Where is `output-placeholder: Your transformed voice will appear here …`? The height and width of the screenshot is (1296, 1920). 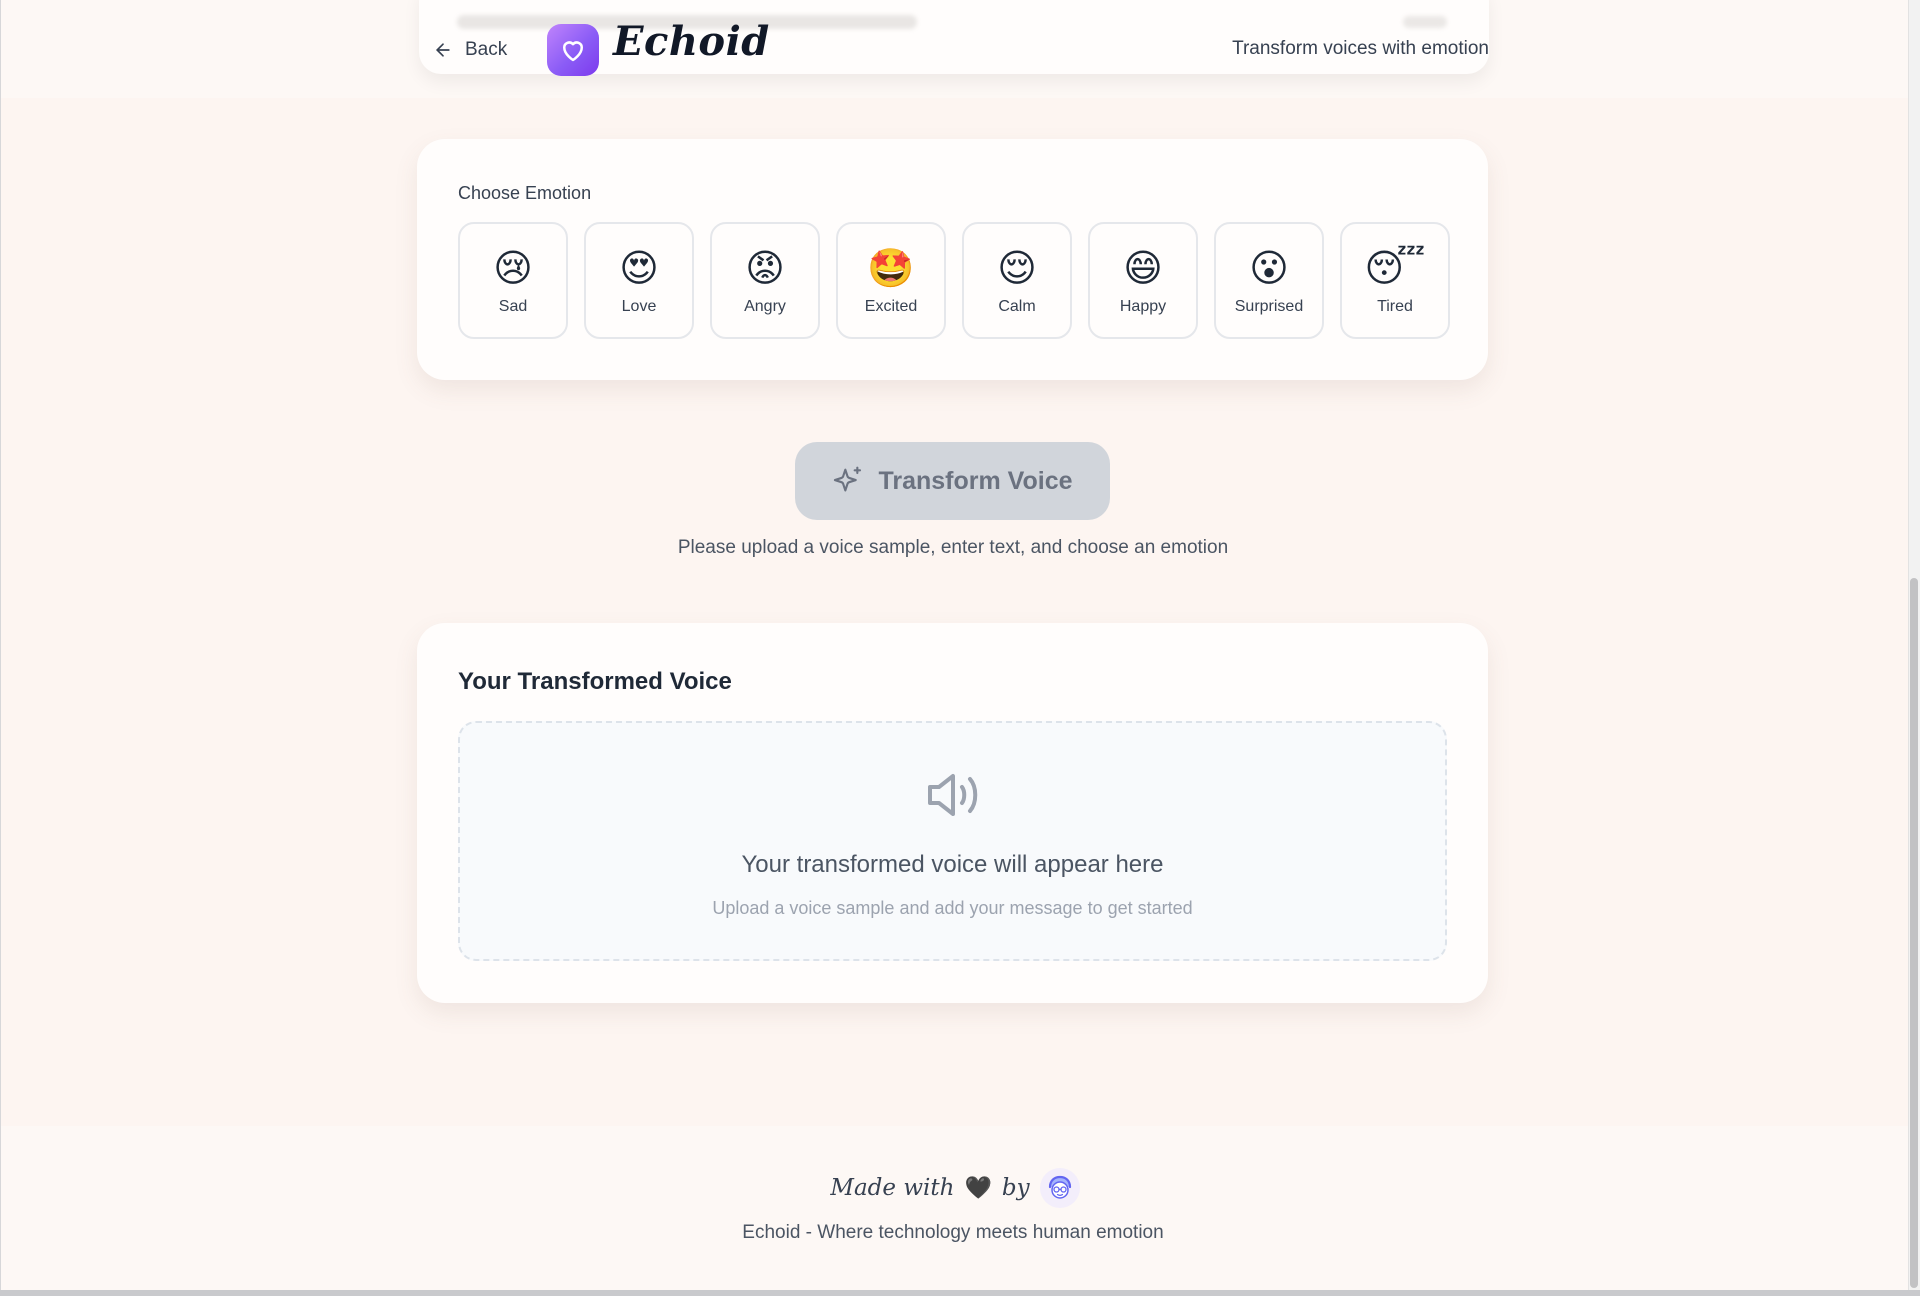 output-placeholder: Your transformed voice will appear here … is located at coordinates (952, 841).